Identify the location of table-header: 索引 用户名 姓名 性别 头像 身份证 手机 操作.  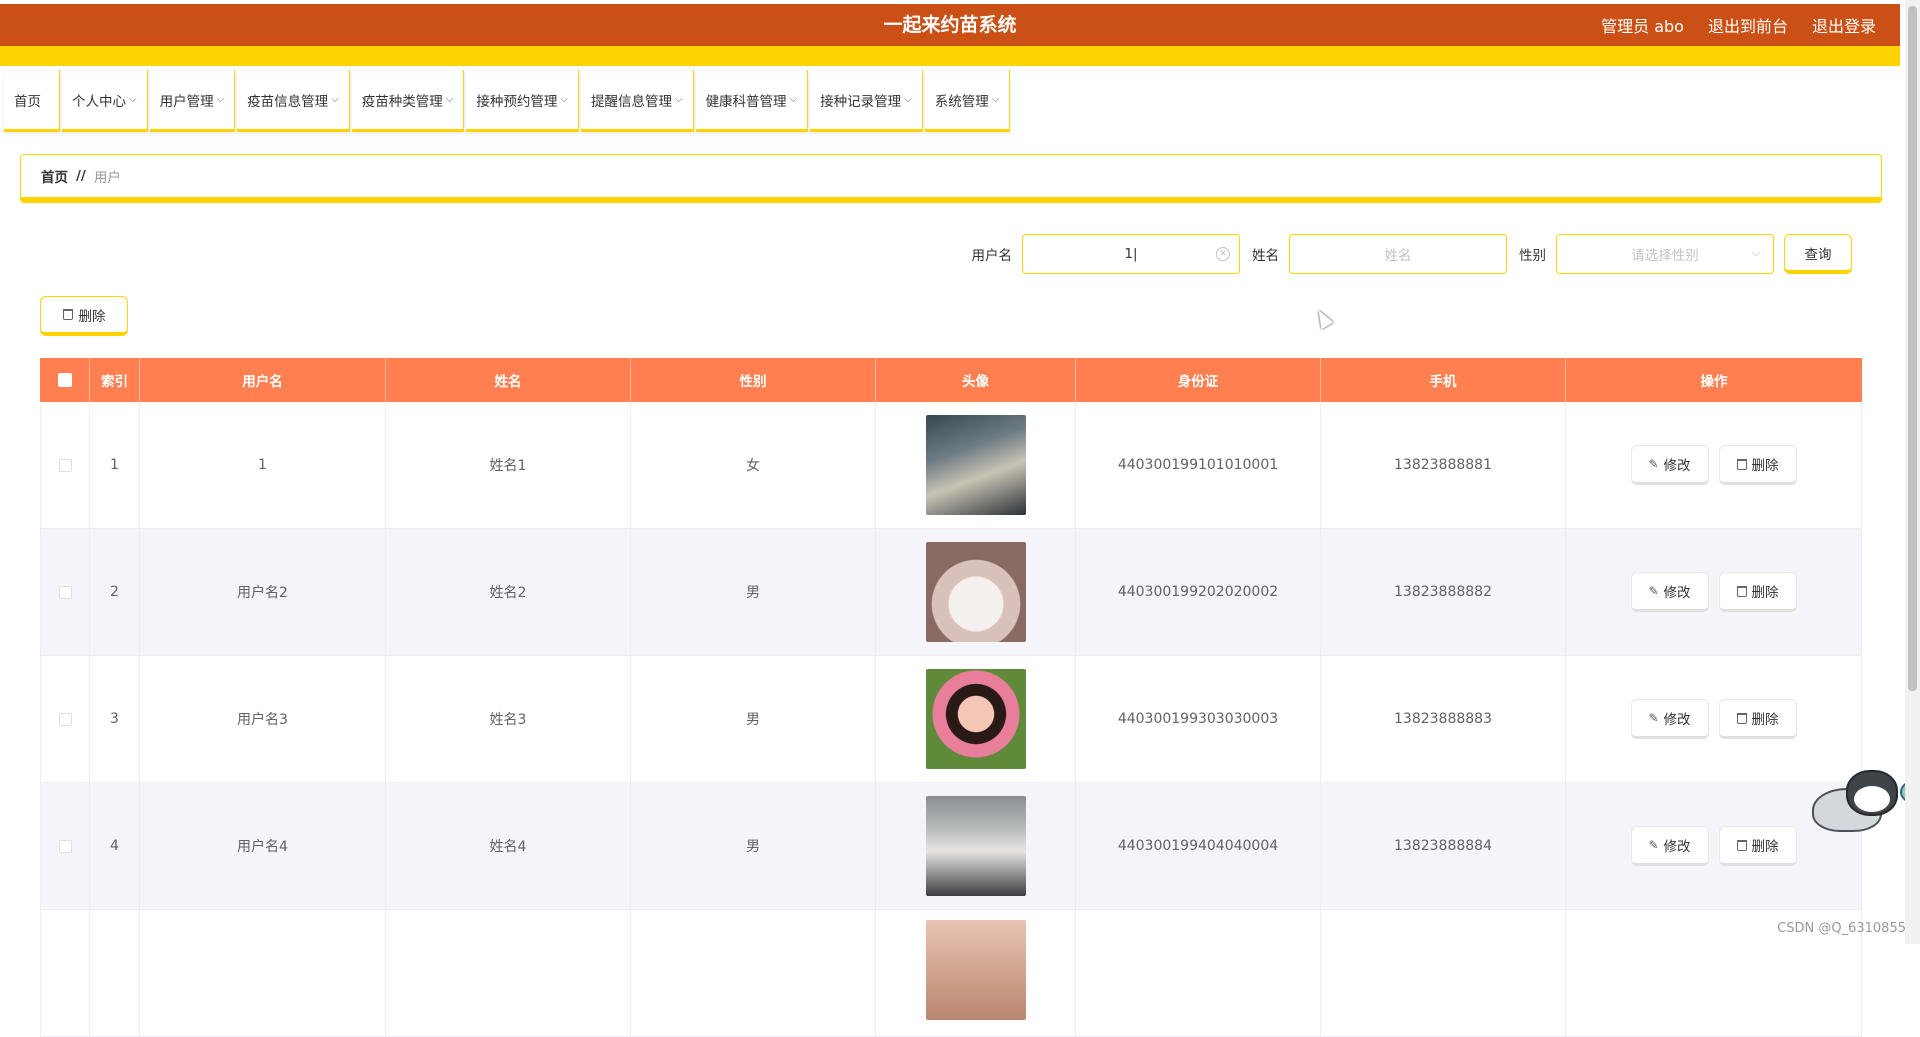
(951, 380).